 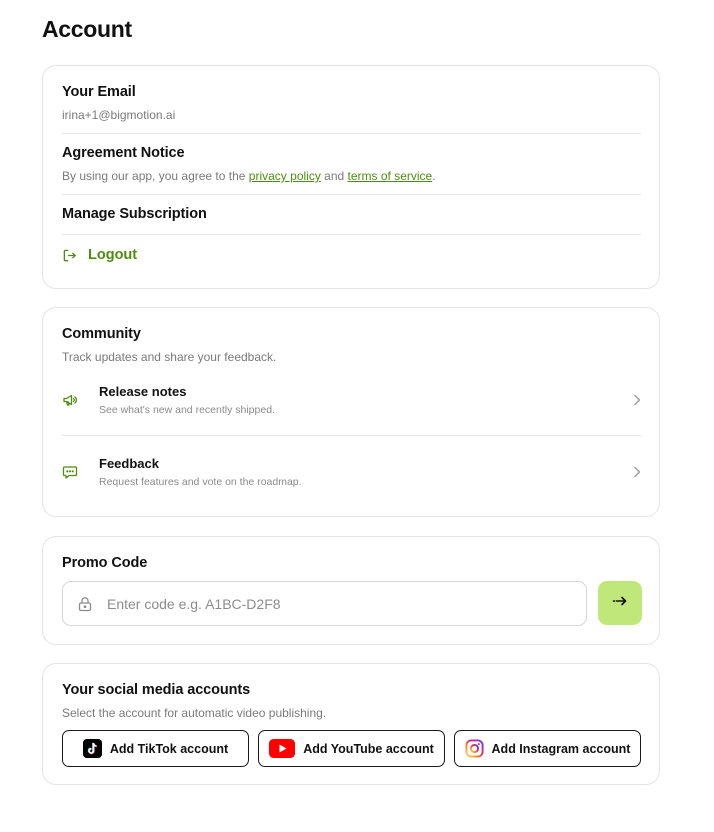 I want to click on chat-icon, so click(x=80, y=472).